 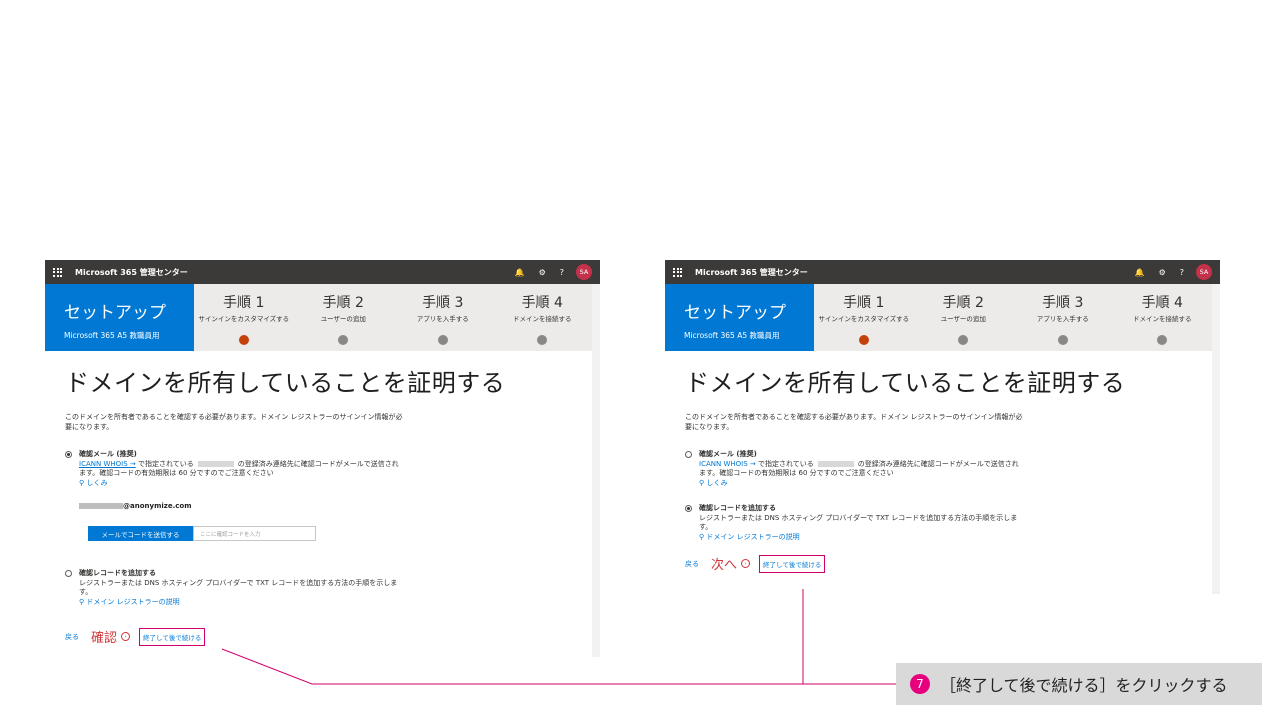 What do you see at coordinates (318, 636) in the screenshot?
I see `footer-left: 戻る 確認 › 終了して後で続ける` at bounding box center [318, 636].